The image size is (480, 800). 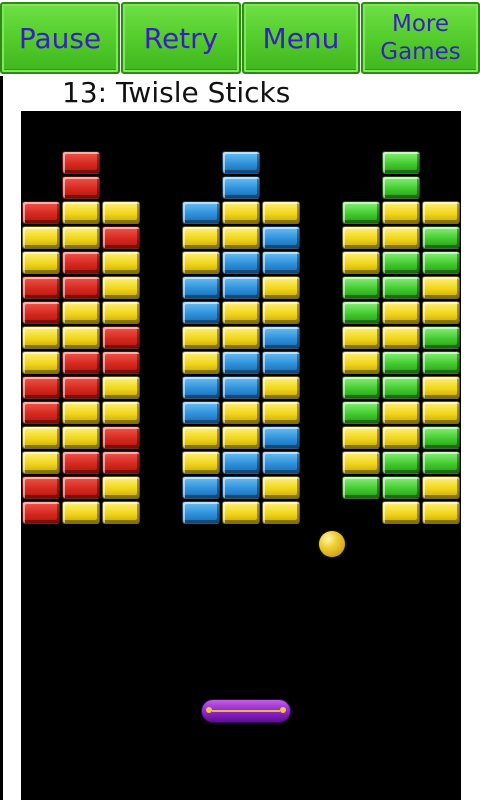 I want to click on paddle, so click(x=246, y=711).